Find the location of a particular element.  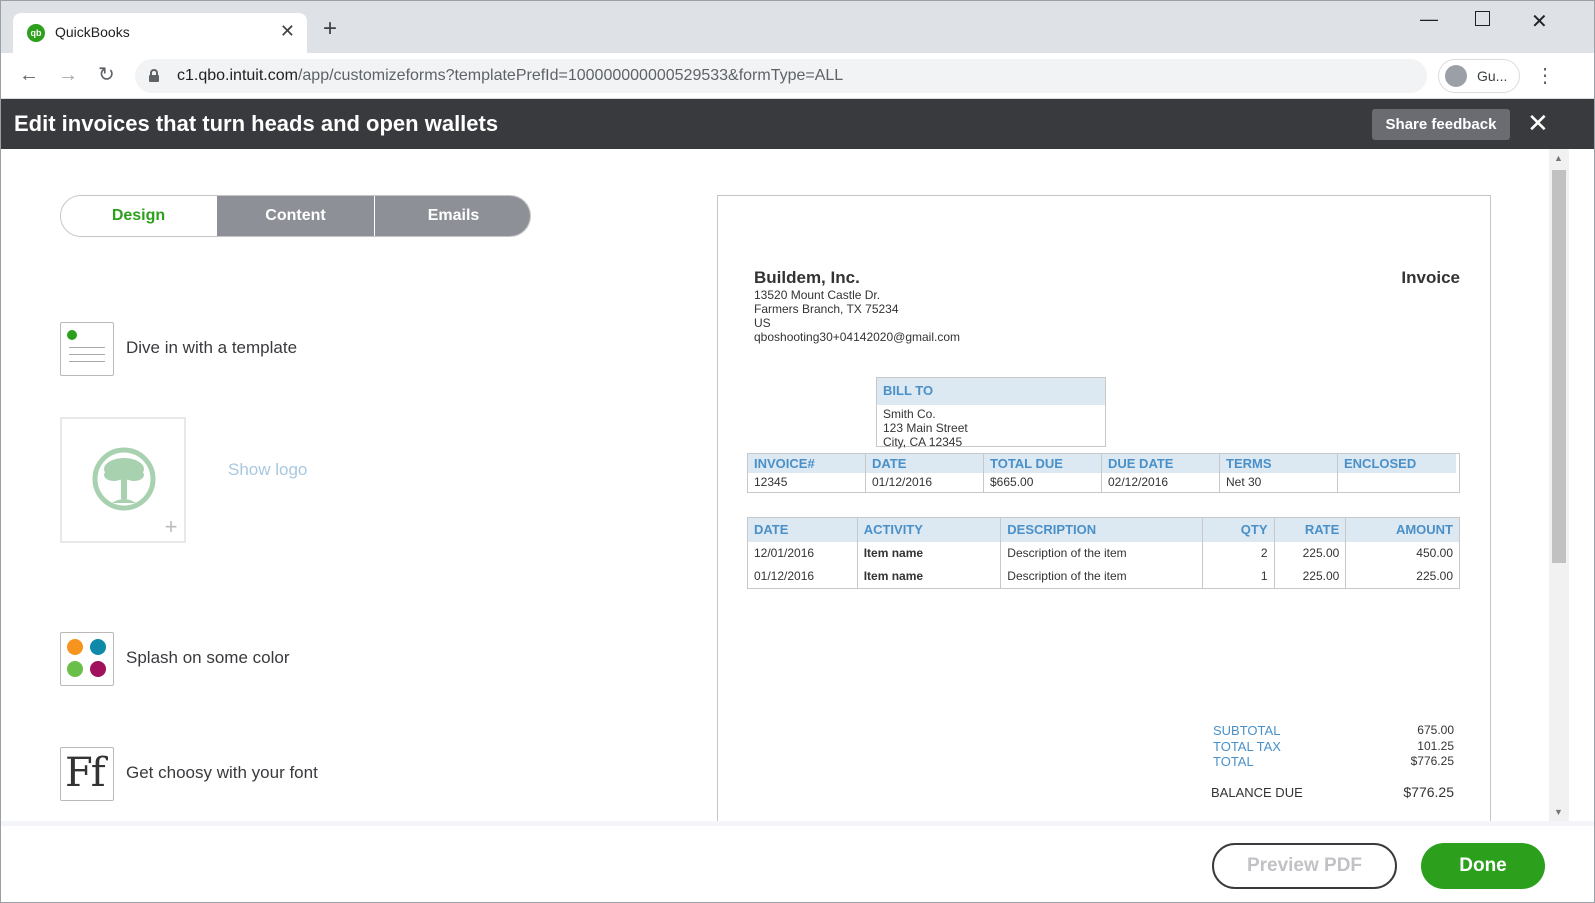

footer-bar: Preview PDF Done is located at coordinates (797, 861).